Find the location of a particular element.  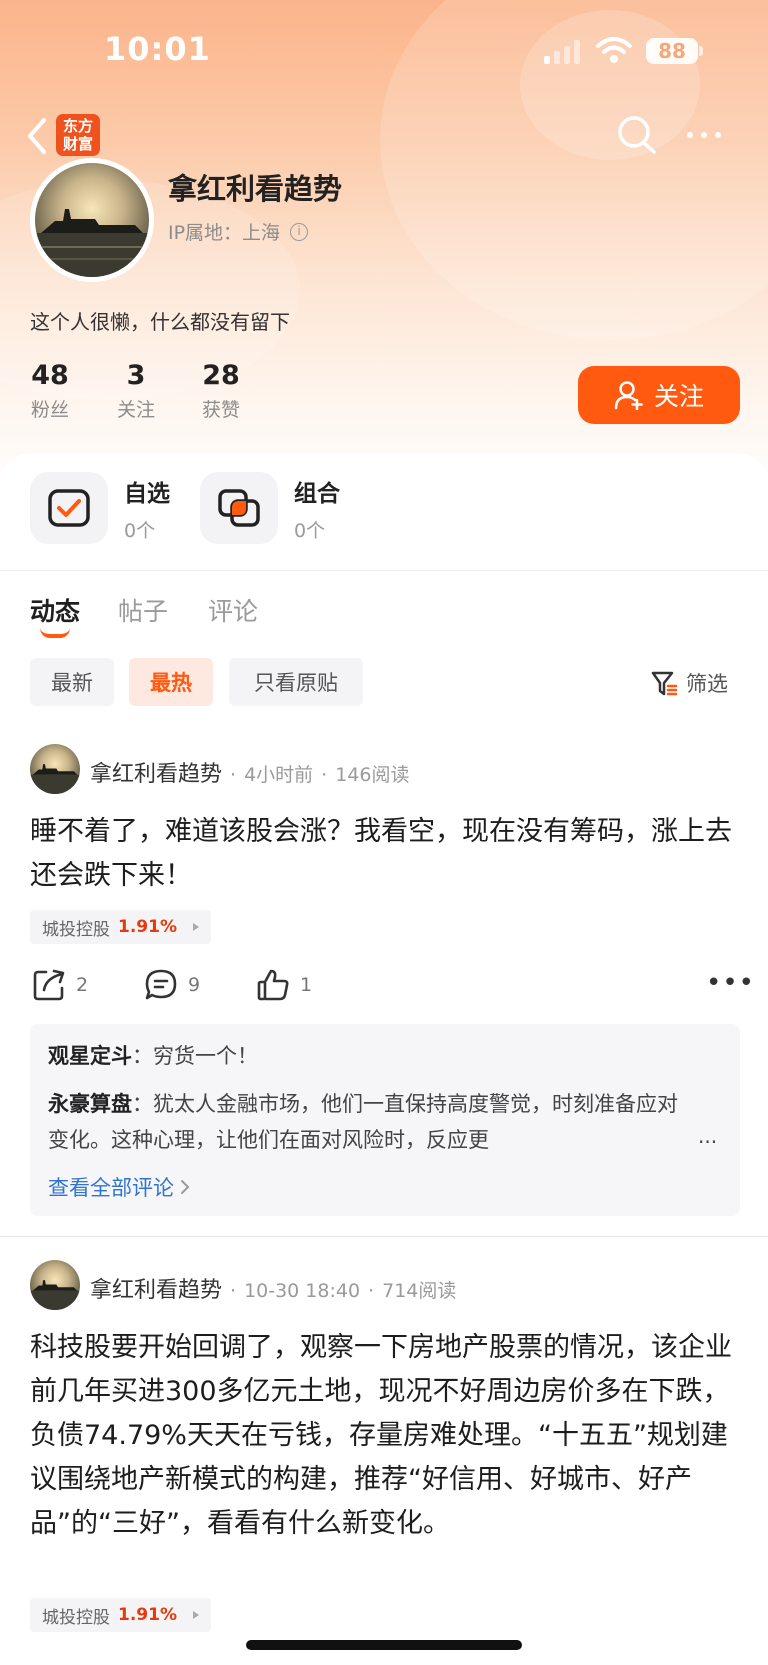

stat-value: 28 is located at coordinates (221, 375).